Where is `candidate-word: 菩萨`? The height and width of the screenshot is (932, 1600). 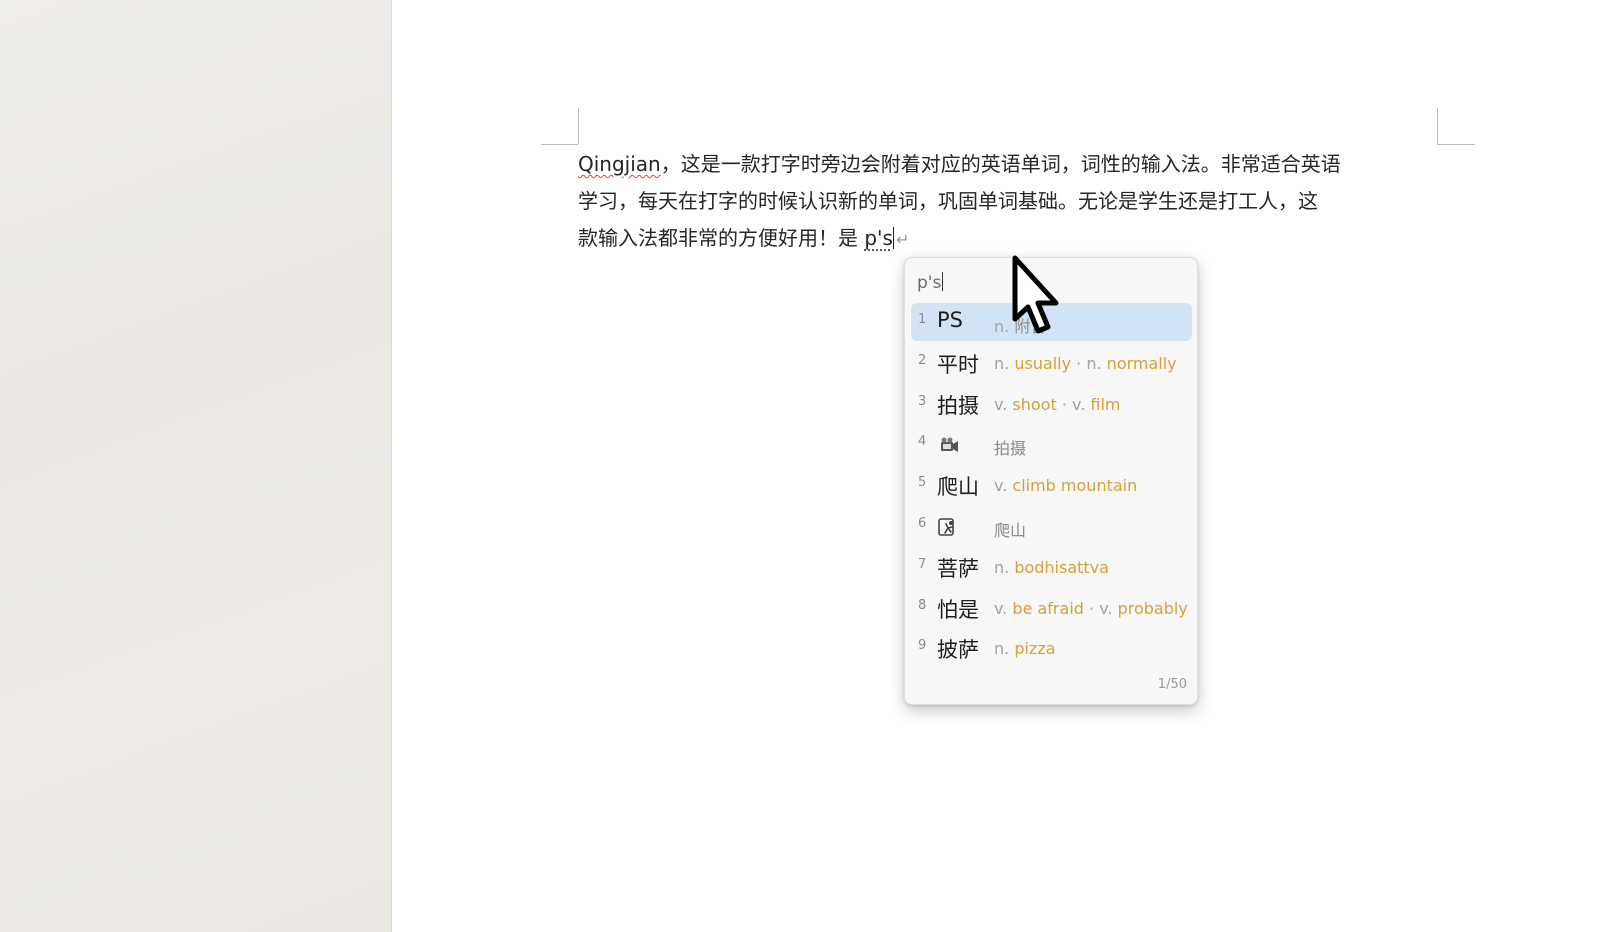
candidate-word: 菩萨 is located at coordinates (958, 568).